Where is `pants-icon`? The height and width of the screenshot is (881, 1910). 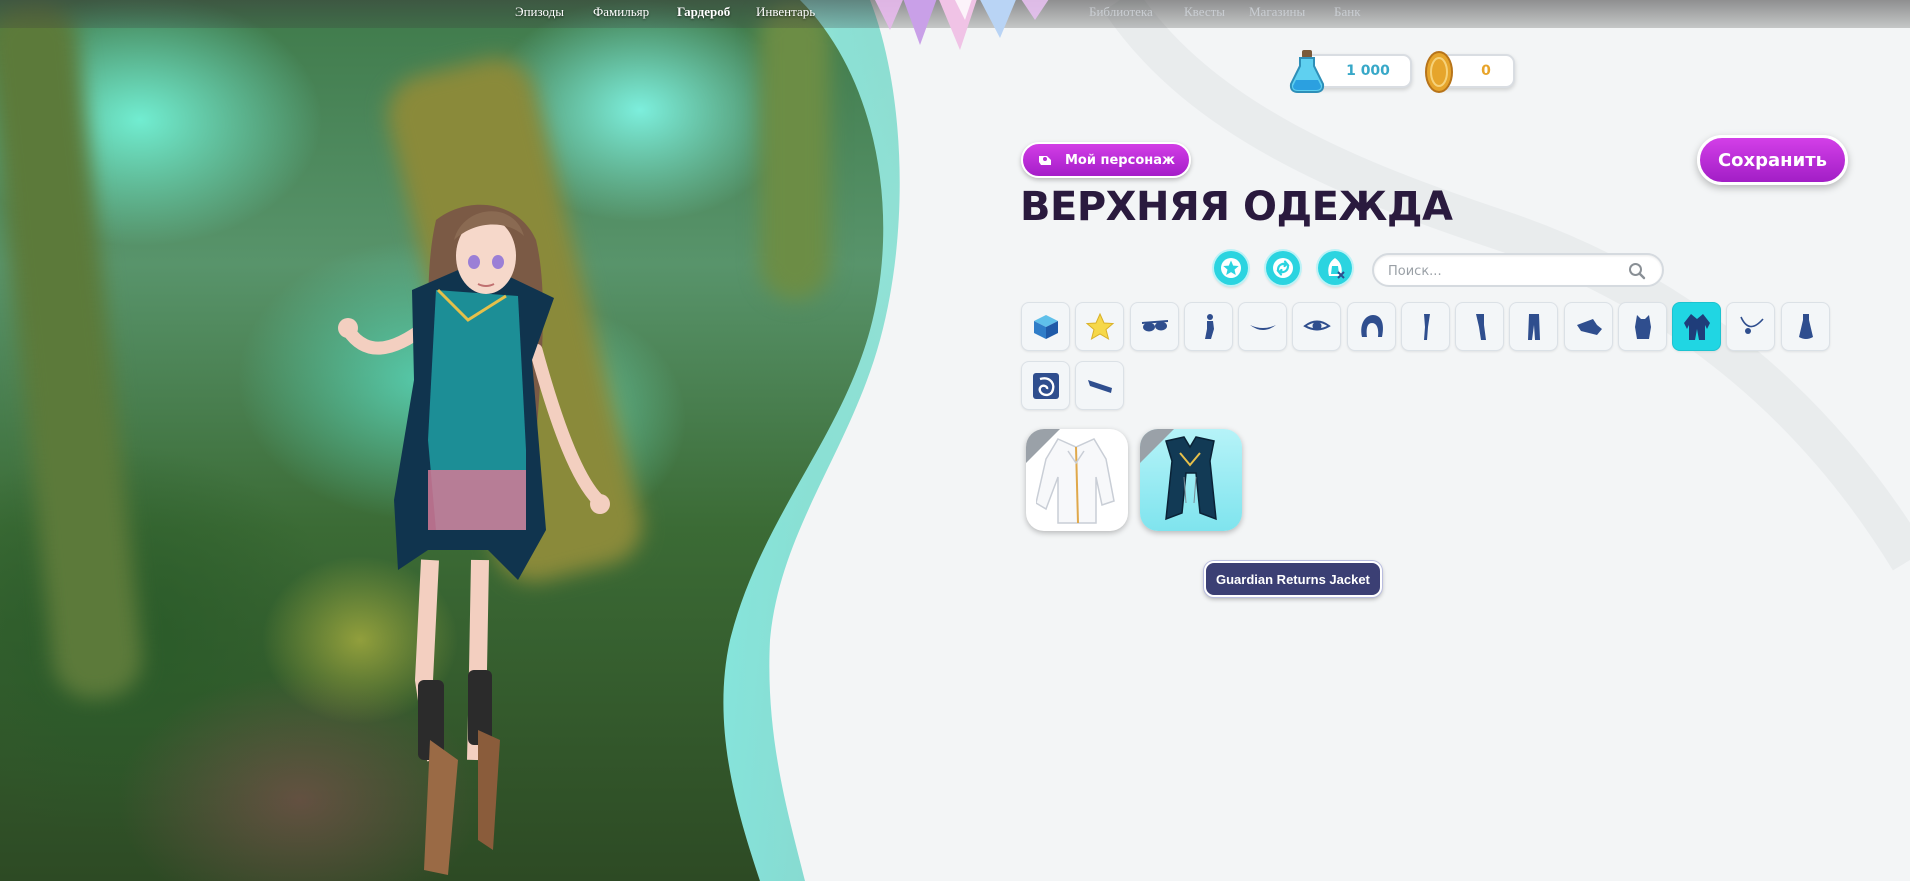 pants-icon is located at coordinates (1533, 326).